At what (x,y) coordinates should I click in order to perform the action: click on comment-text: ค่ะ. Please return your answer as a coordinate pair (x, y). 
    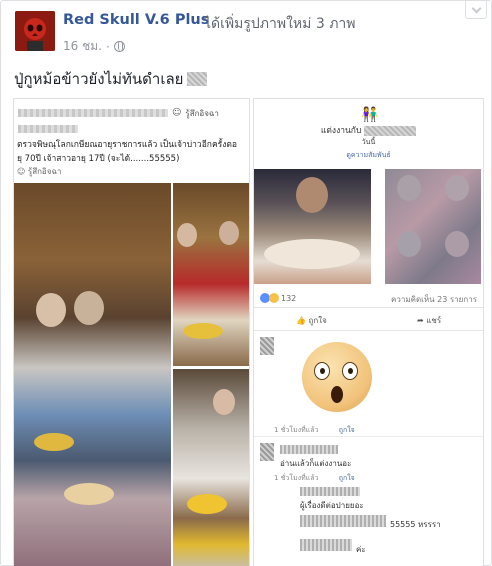
    Looking at the image, I should click on (361, 549).